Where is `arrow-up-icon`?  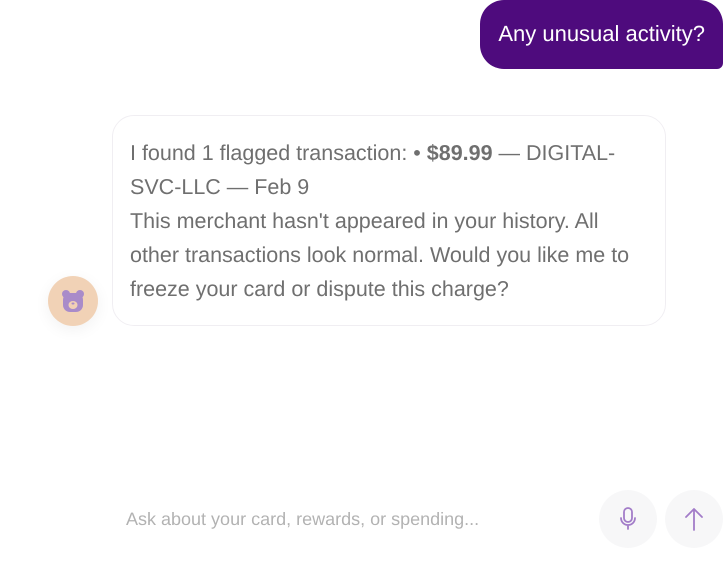
arrow-up-icon is located at coordinates (694, 519).